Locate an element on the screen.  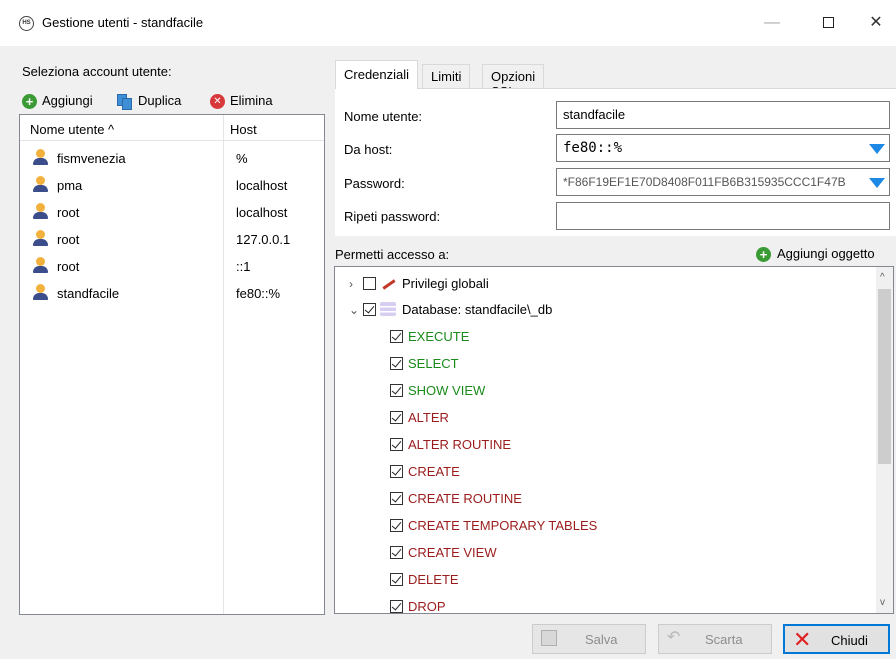
repeat-password-input is located at coordinates (723, 216).